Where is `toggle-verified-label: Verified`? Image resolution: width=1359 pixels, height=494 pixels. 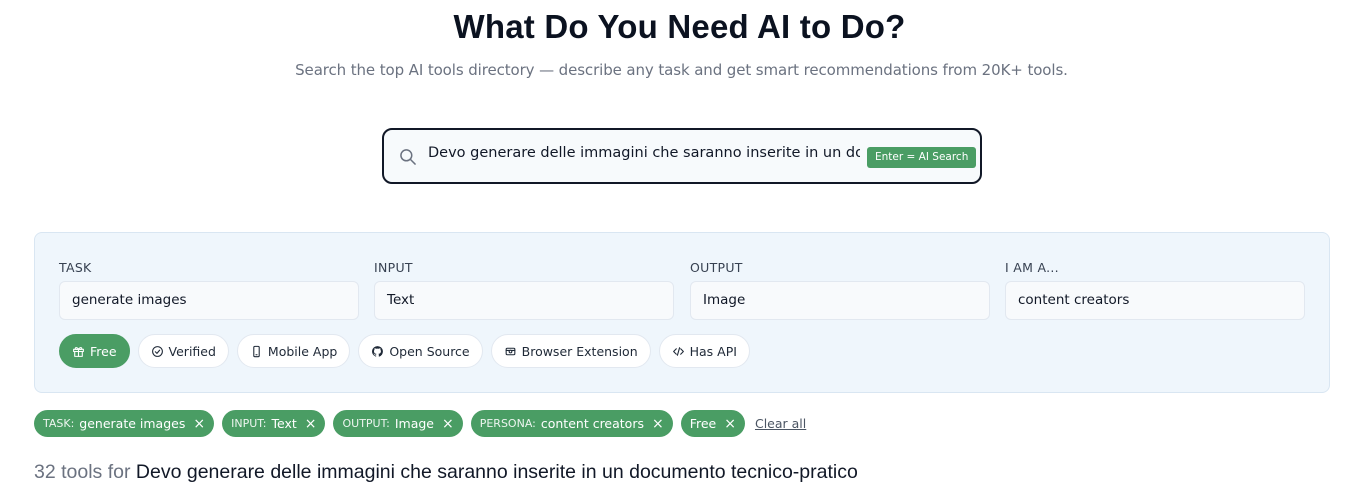 toggle-verified-label: Verified is located at coordinates (192, 351).